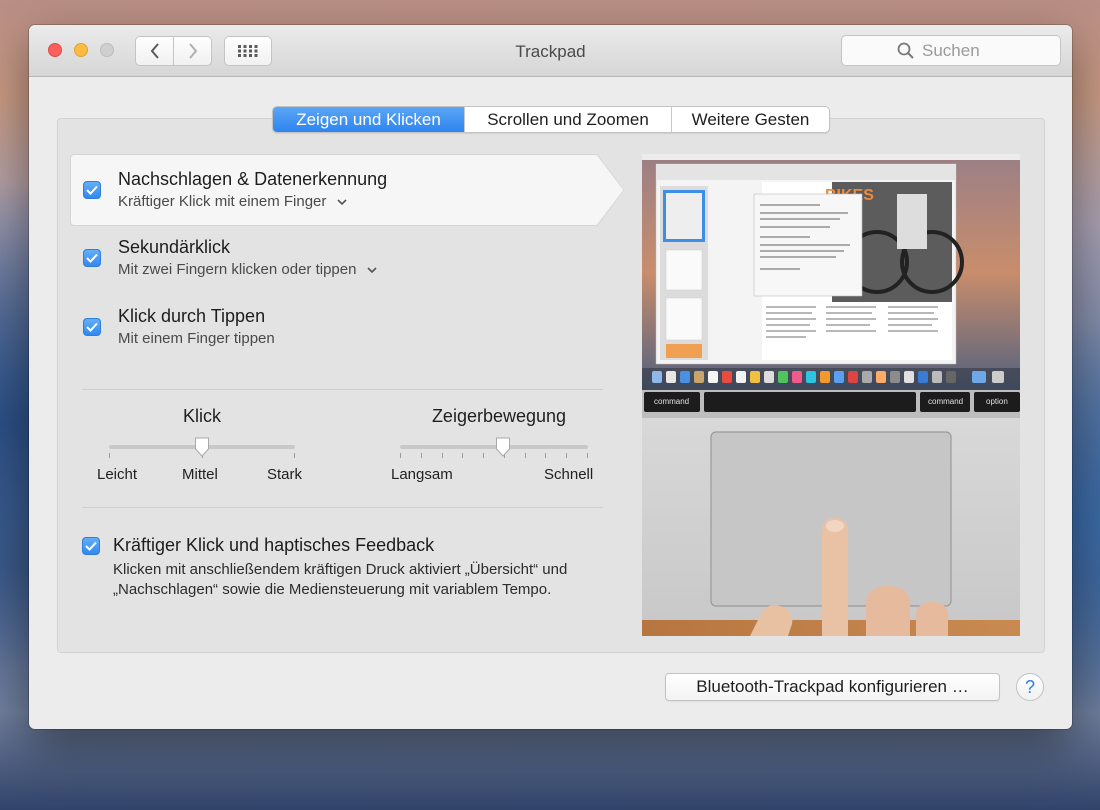 The height and width of the screenshot is (810, 1100). I want to click on option-title: Klick durch Tippen, so click(192, 316).